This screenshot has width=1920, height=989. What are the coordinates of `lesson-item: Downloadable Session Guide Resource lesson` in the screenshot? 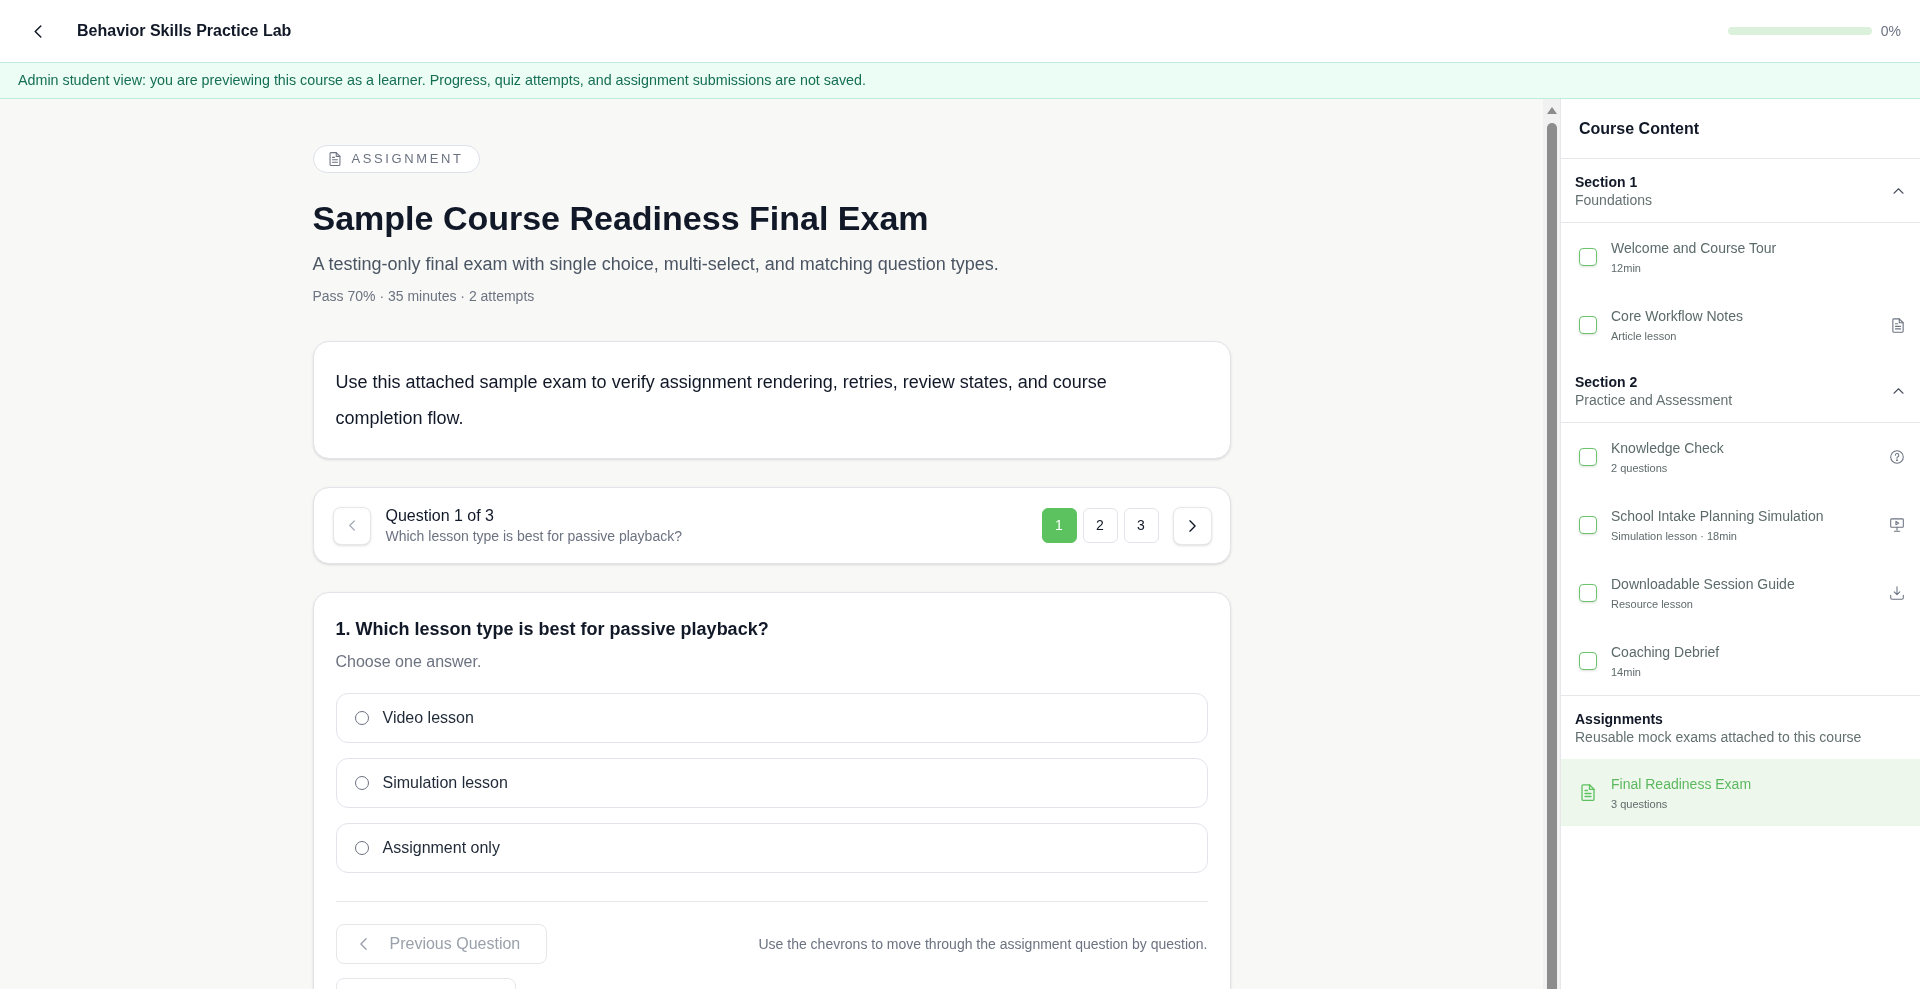 It's located at (1740, 593).